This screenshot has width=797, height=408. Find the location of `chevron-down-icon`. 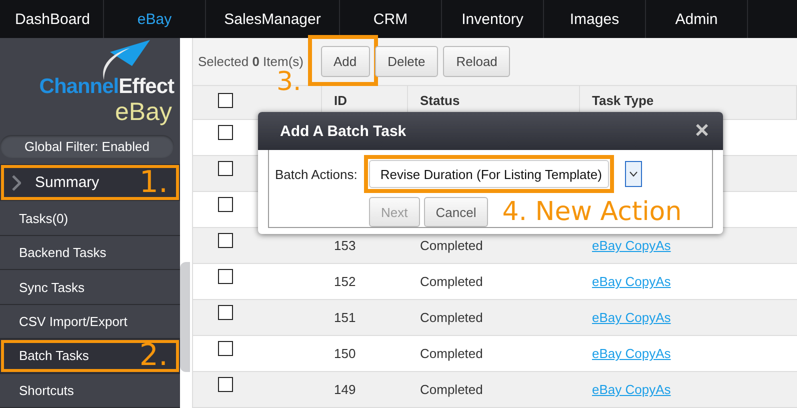

chevron-down-icon is located at coordinates (633, 174).